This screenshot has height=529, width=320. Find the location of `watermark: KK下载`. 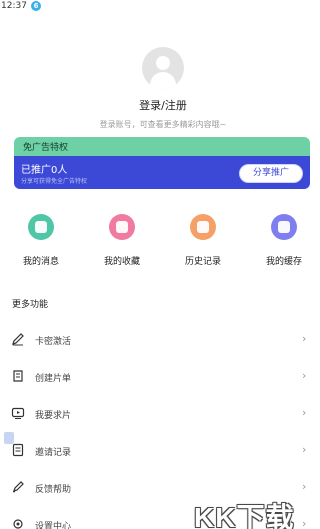

watermark: KK下载 is located at coordinates (250, 512).